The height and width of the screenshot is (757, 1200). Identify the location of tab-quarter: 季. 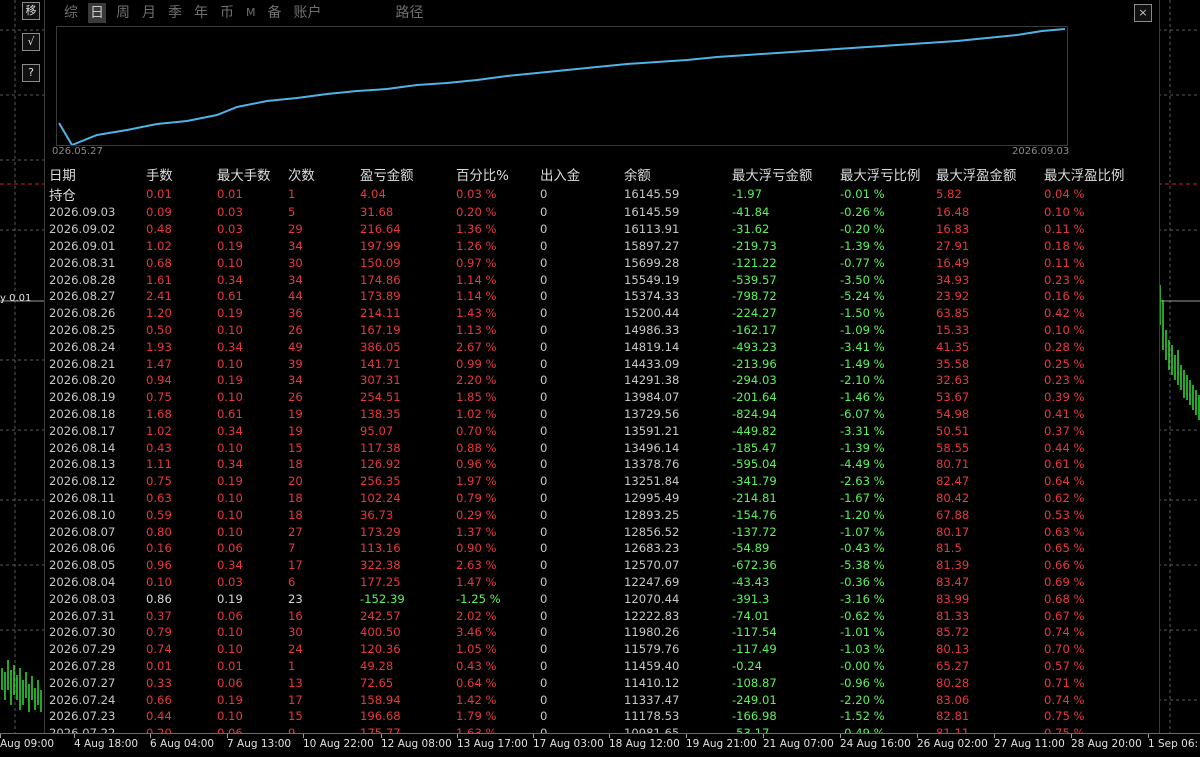
(175, 13).